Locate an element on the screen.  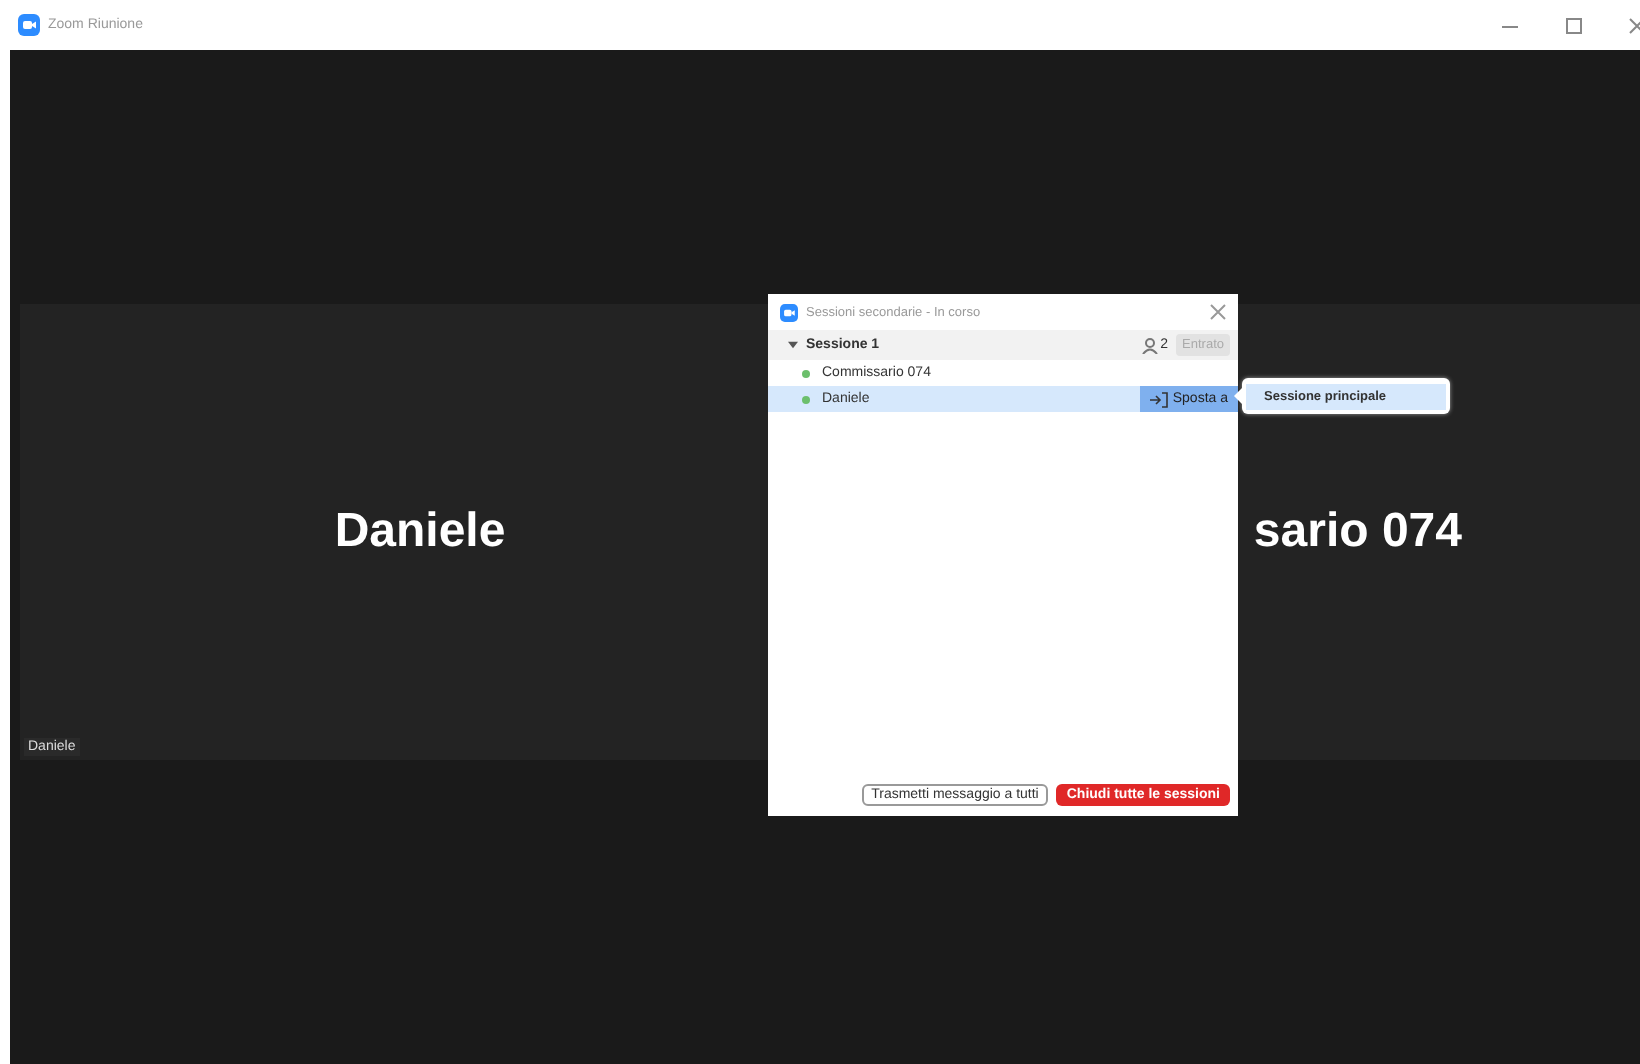
participant-name: Daniele is located at coordinates (420, 532).